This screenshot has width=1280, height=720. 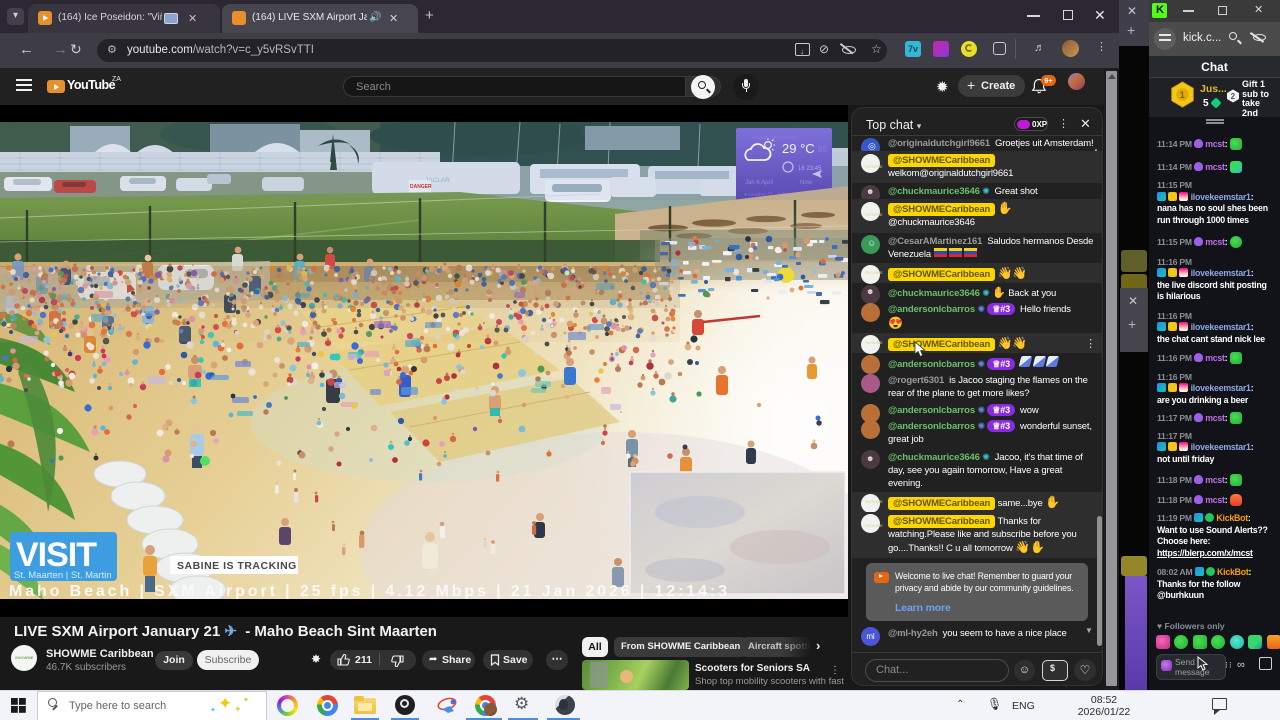 I want to click on svg-text: 1, so click(x=1182, y=95).